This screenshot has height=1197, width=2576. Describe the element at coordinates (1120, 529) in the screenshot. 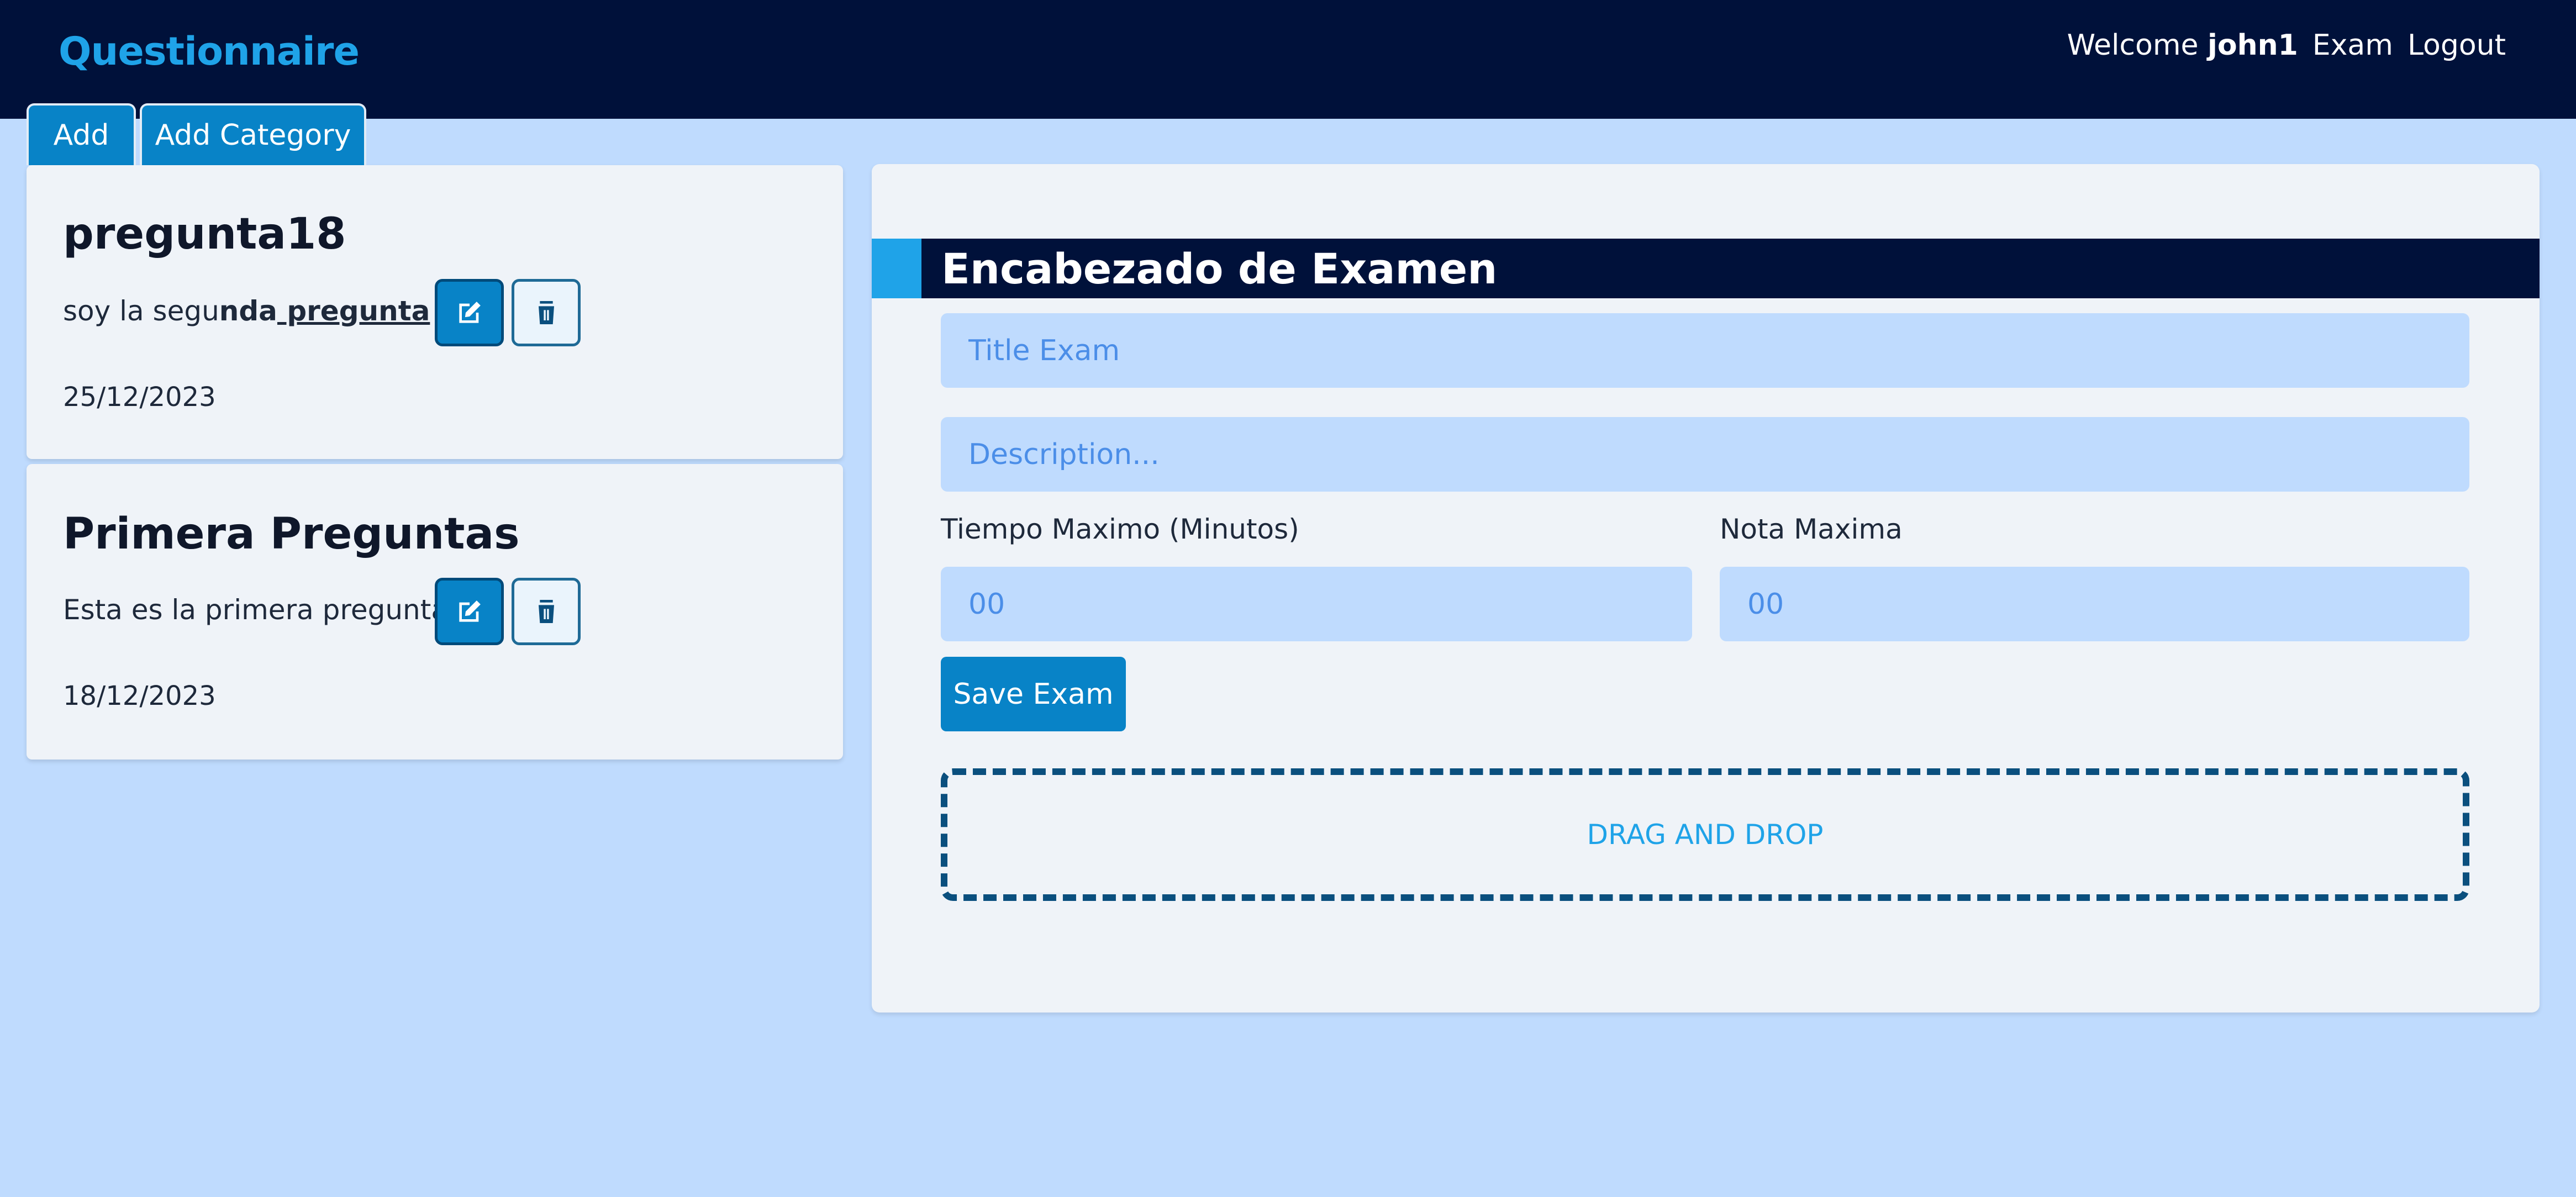

I see `time-label: Tiempo Maximo (Minutos)` at that location.